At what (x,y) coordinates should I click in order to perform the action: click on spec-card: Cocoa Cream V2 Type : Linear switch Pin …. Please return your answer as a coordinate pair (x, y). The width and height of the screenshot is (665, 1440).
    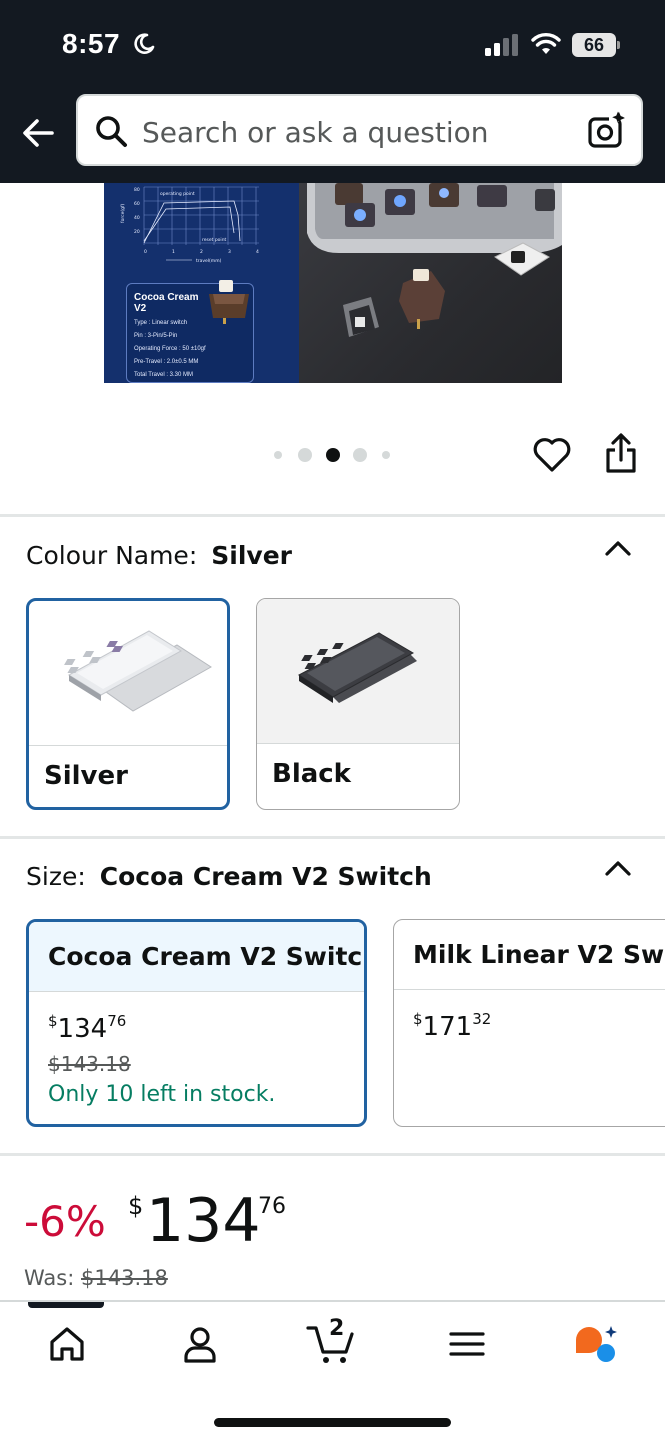
    Looking at the image, I should click on (190, 331).